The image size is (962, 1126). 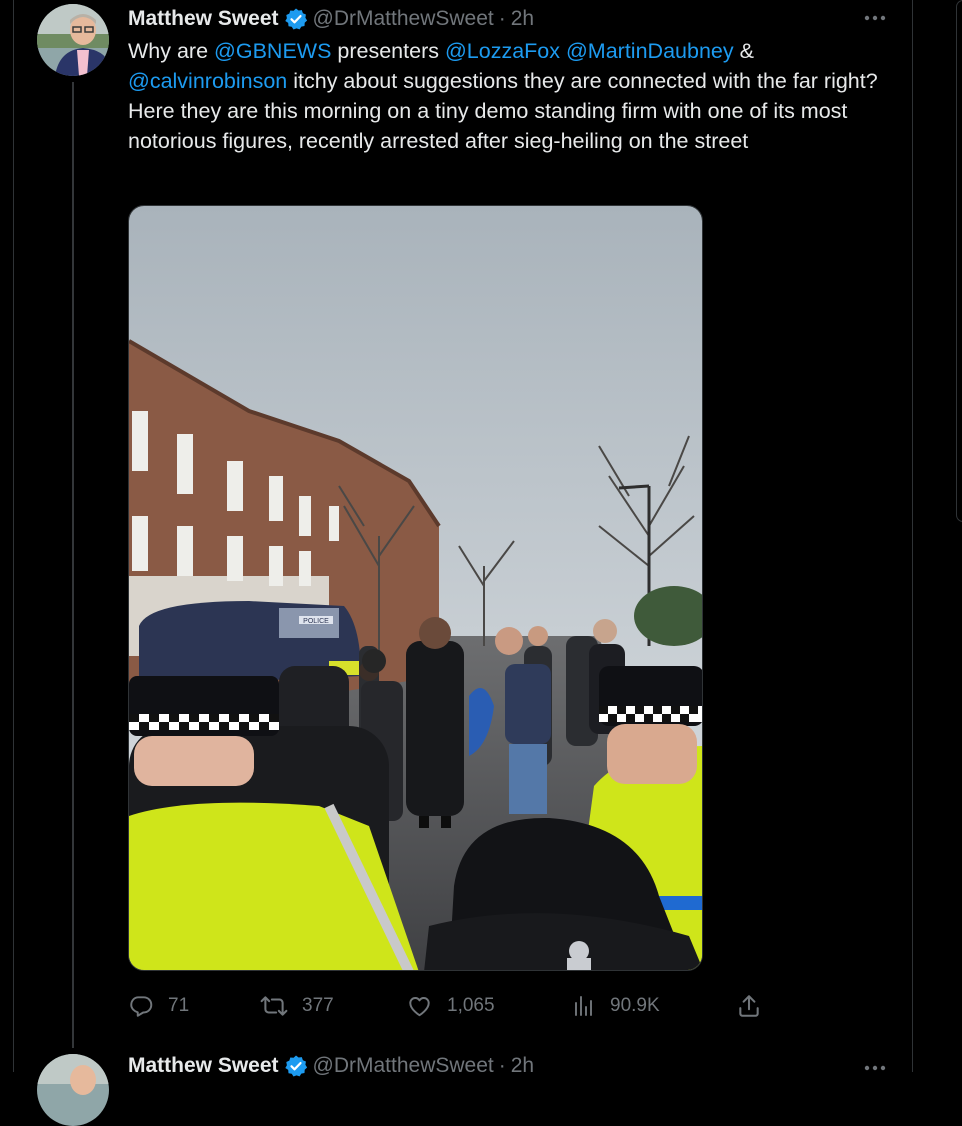 I want to click on like-count: 1,065, so click(x=471, y=1005).